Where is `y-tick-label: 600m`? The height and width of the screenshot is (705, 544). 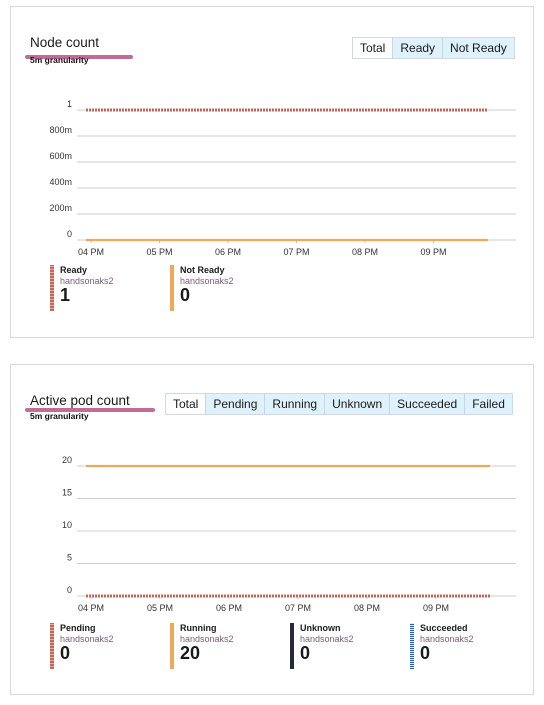
y-tick-label: 600m is located at coordinates (60, 156).